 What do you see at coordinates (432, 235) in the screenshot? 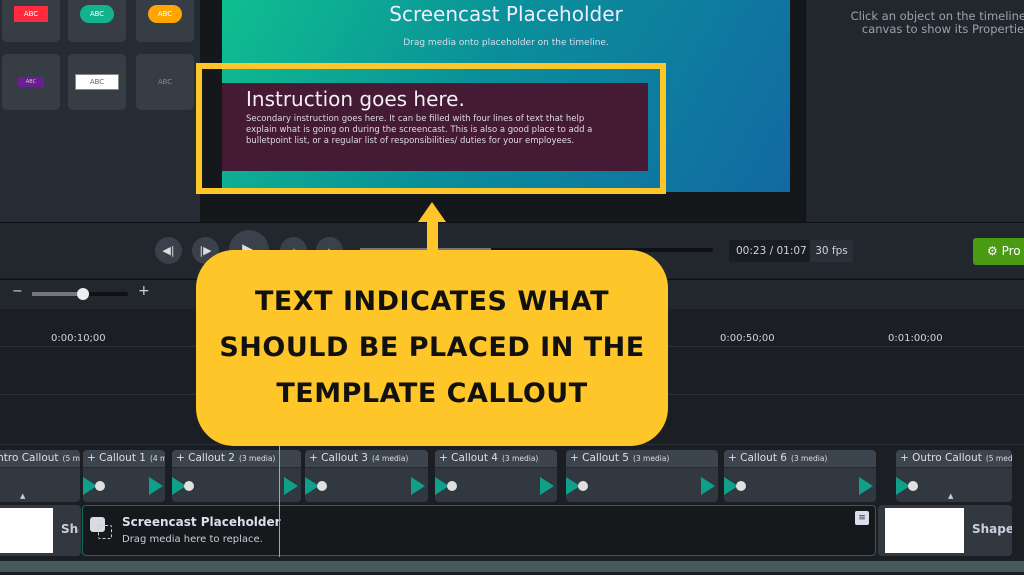
I see `annotation-arrow` at bounding box center [432, 235].